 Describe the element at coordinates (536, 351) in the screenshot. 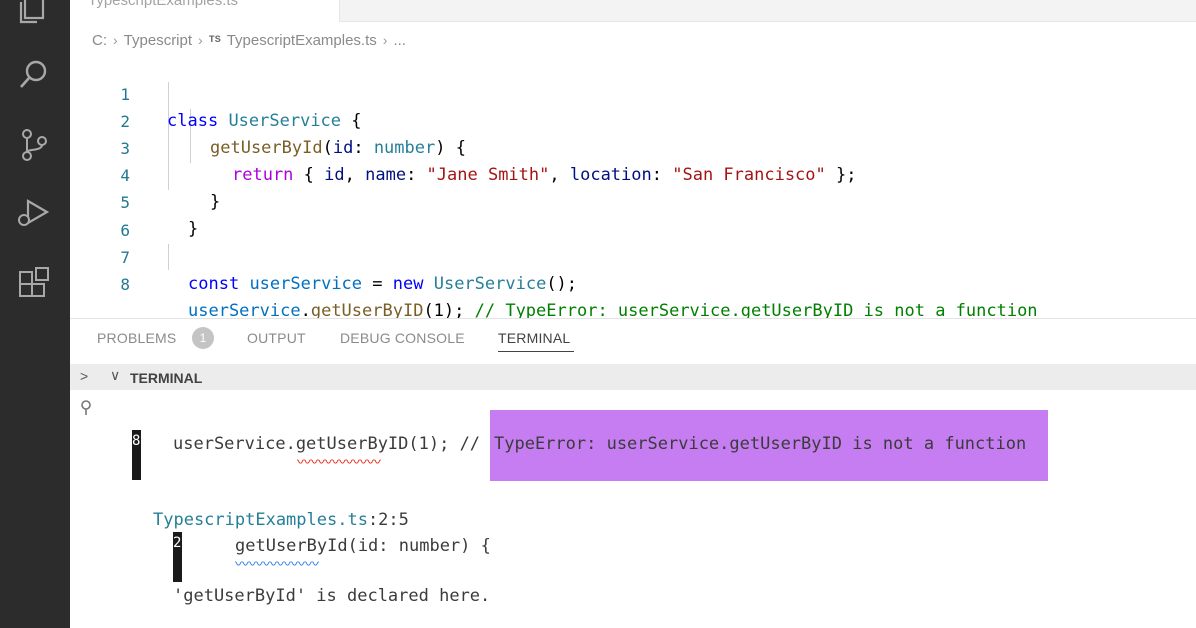

I see `active-tab-indicator` at that location.